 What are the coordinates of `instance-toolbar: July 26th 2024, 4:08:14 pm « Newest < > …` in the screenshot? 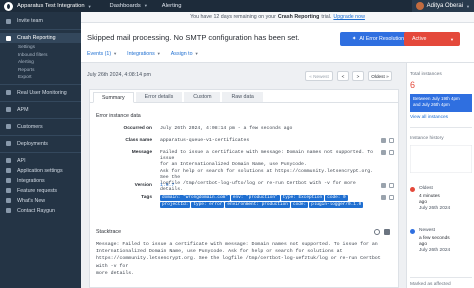 It's located at (243, 75).